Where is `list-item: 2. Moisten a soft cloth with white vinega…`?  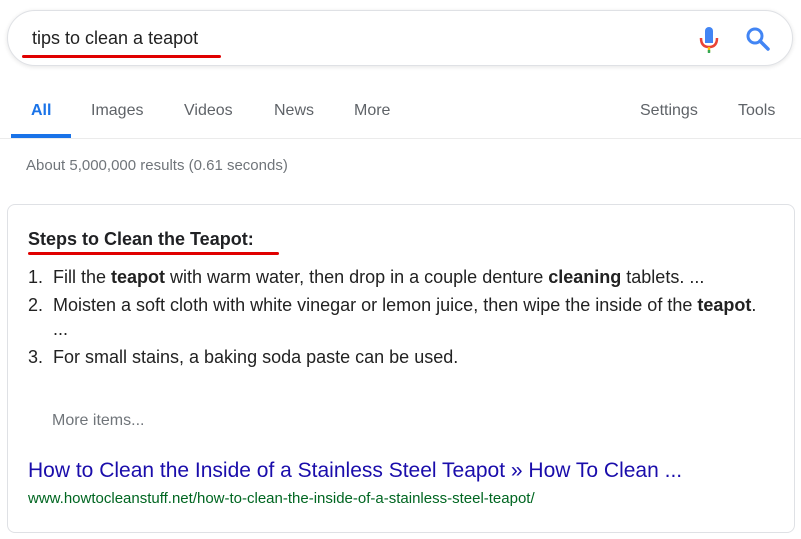
list-item: 2. Moisten a soft cloth with white vinega… is located at coordinates (398, 317).